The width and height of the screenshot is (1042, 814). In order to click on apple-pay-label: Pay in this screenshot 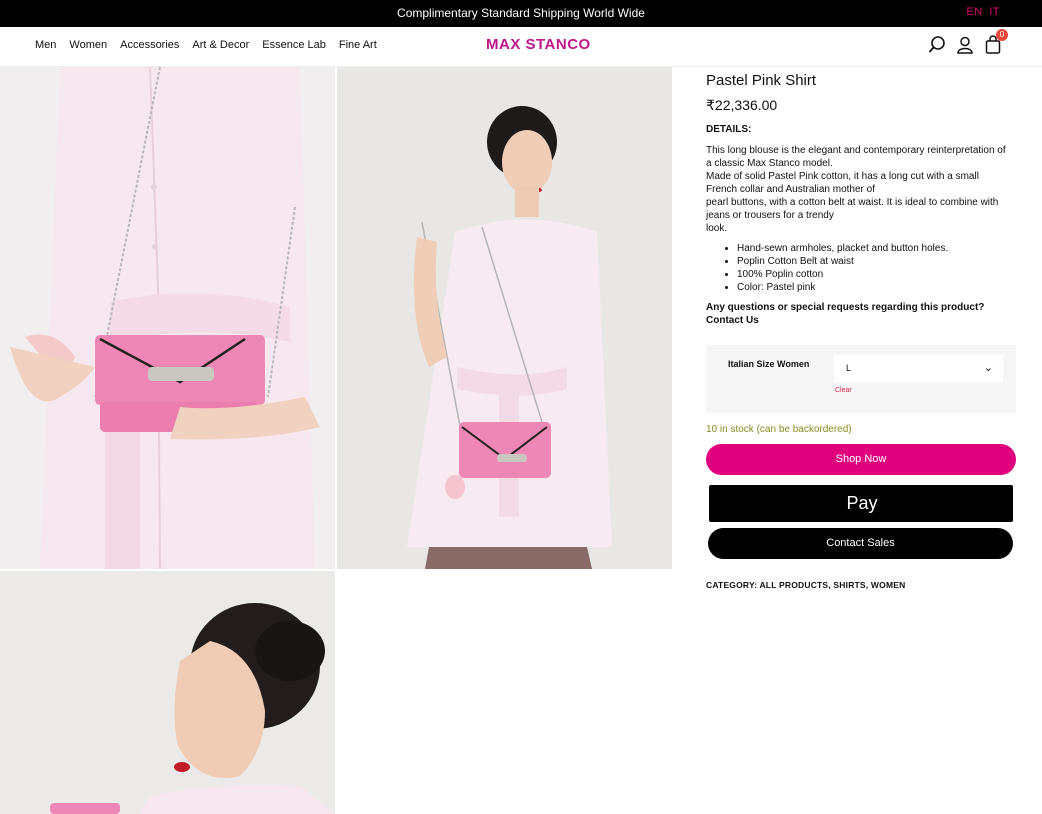, I will do `click(862, 503)`.